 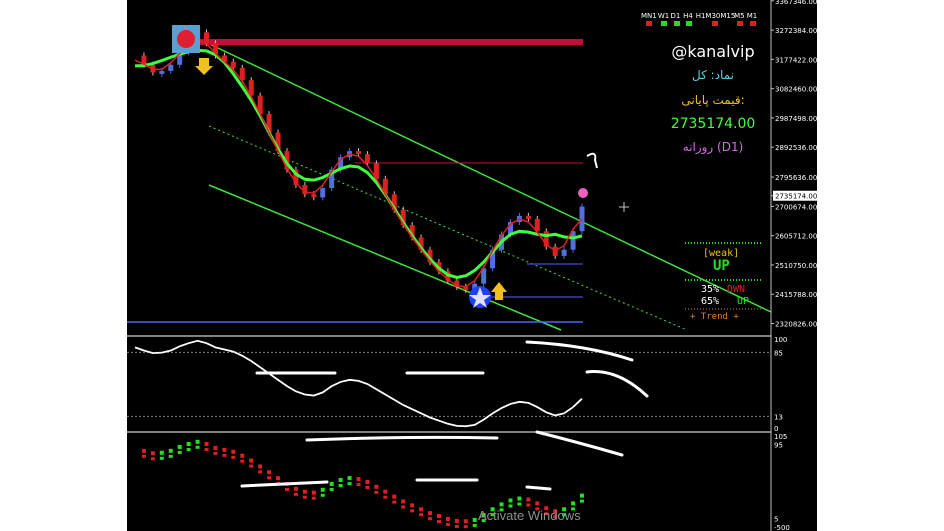 What do you see at coordinates (713, 147) in the screenshot?
I see `period-label: روزانه (D1)` at bounding box center [713, 147].